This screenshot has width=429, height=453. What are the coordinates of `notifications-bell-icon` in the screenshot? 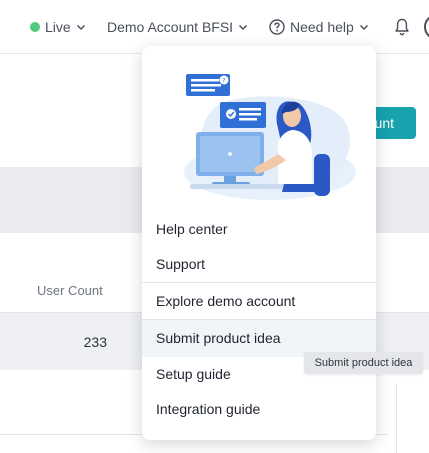 It's located at (402, 27).